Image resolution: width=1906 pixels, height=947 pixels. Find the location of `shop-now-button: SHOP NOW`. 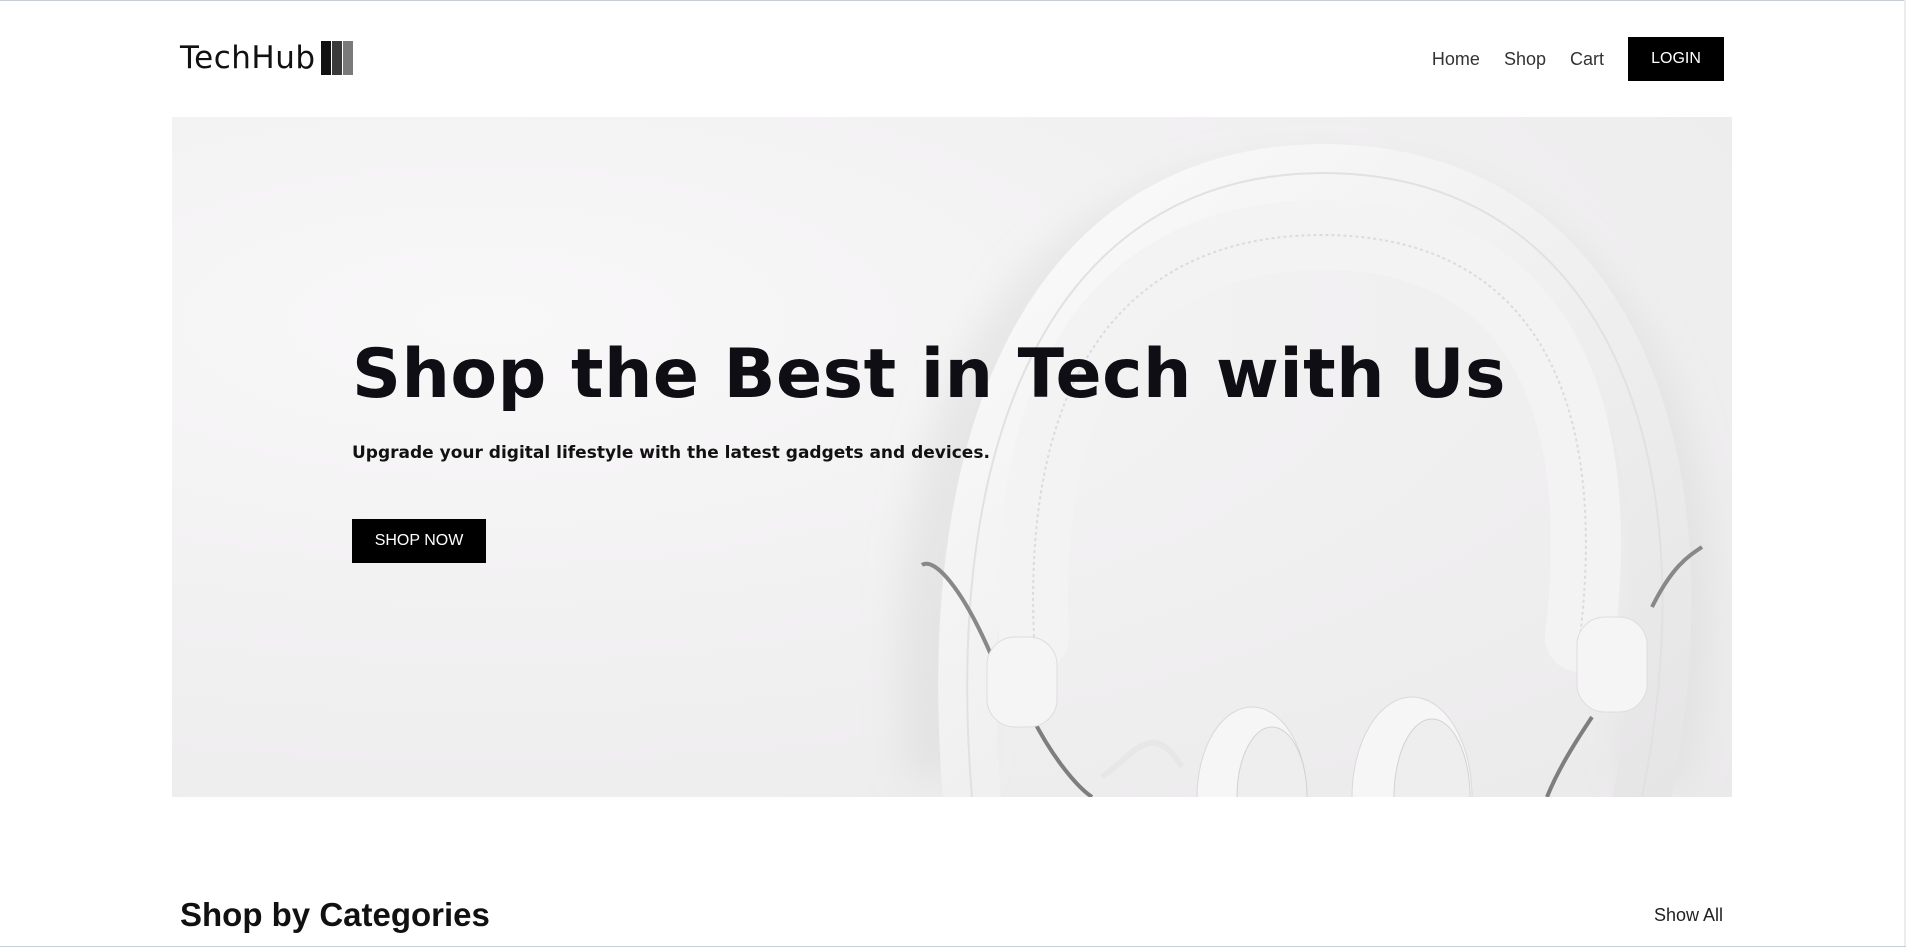

shop-now-button: SHOP NOW is located at coordinates (419, 541).